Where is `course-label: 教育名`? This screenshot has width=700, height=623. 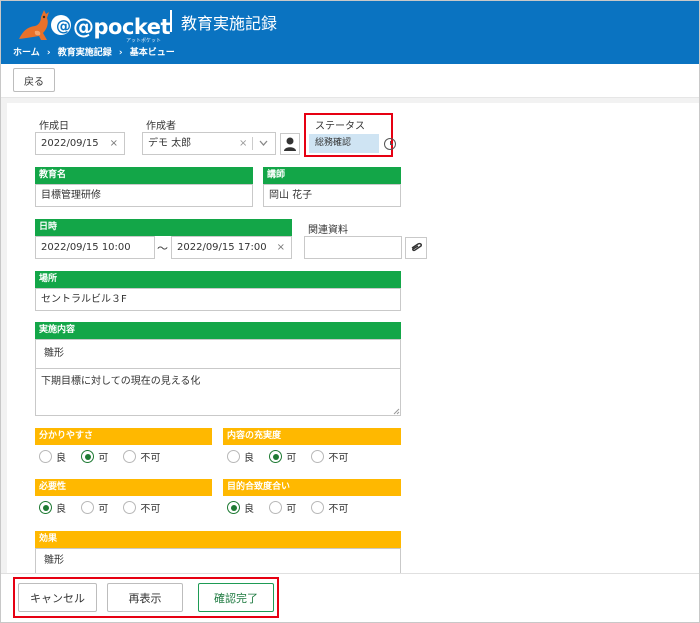
course-label: 教育名 is located at coordinates (144, 175).